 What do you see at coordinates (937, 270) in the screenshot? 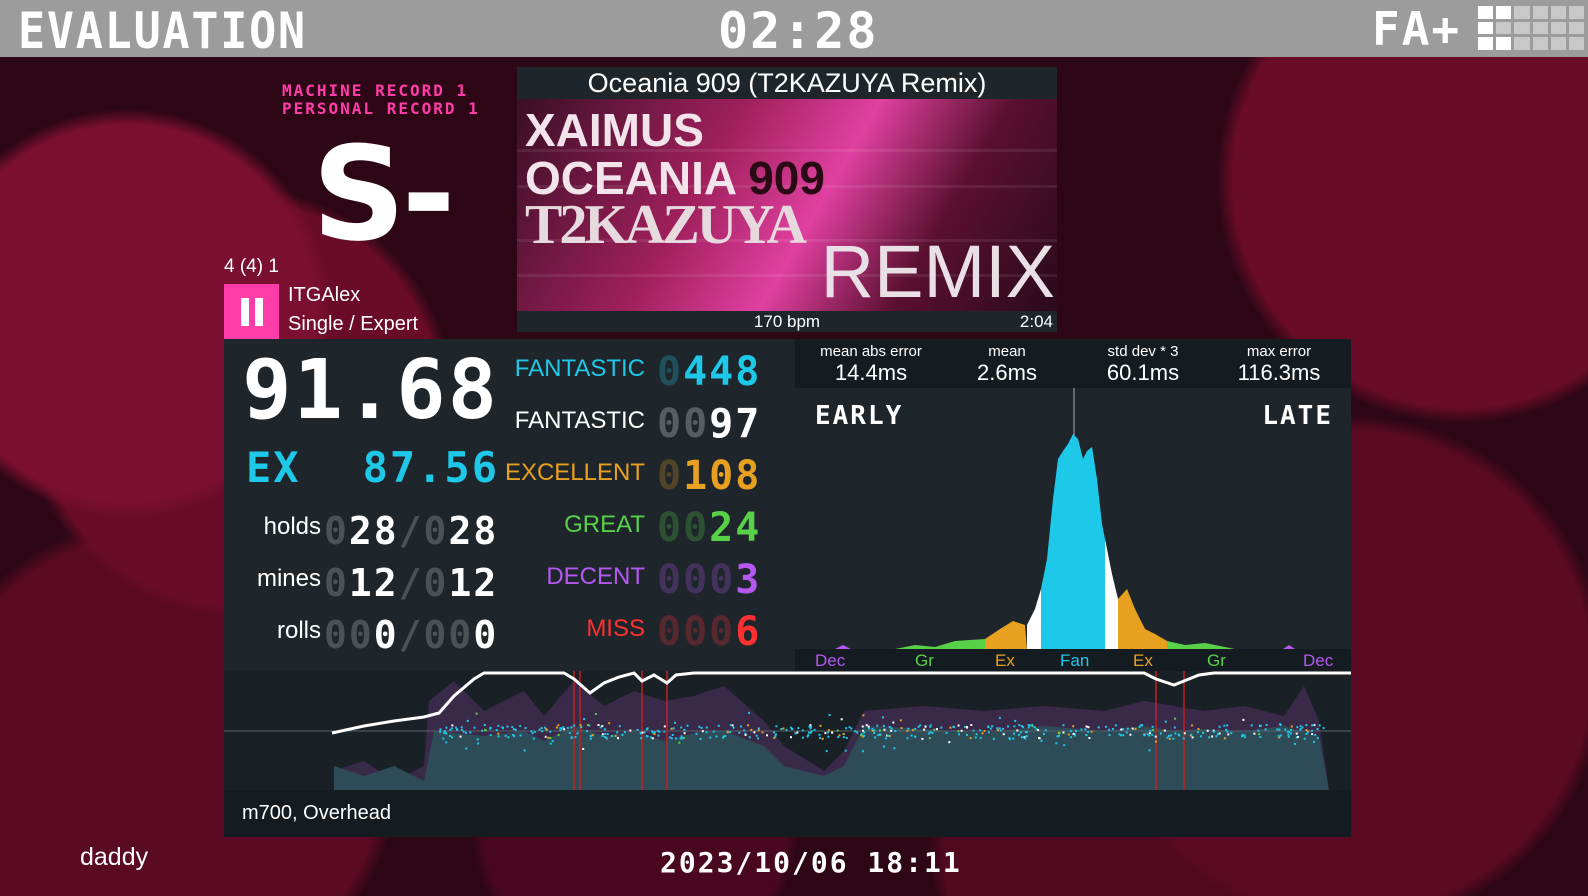
I see `banner-remix: REMIX` at bounding box center [937, 270].